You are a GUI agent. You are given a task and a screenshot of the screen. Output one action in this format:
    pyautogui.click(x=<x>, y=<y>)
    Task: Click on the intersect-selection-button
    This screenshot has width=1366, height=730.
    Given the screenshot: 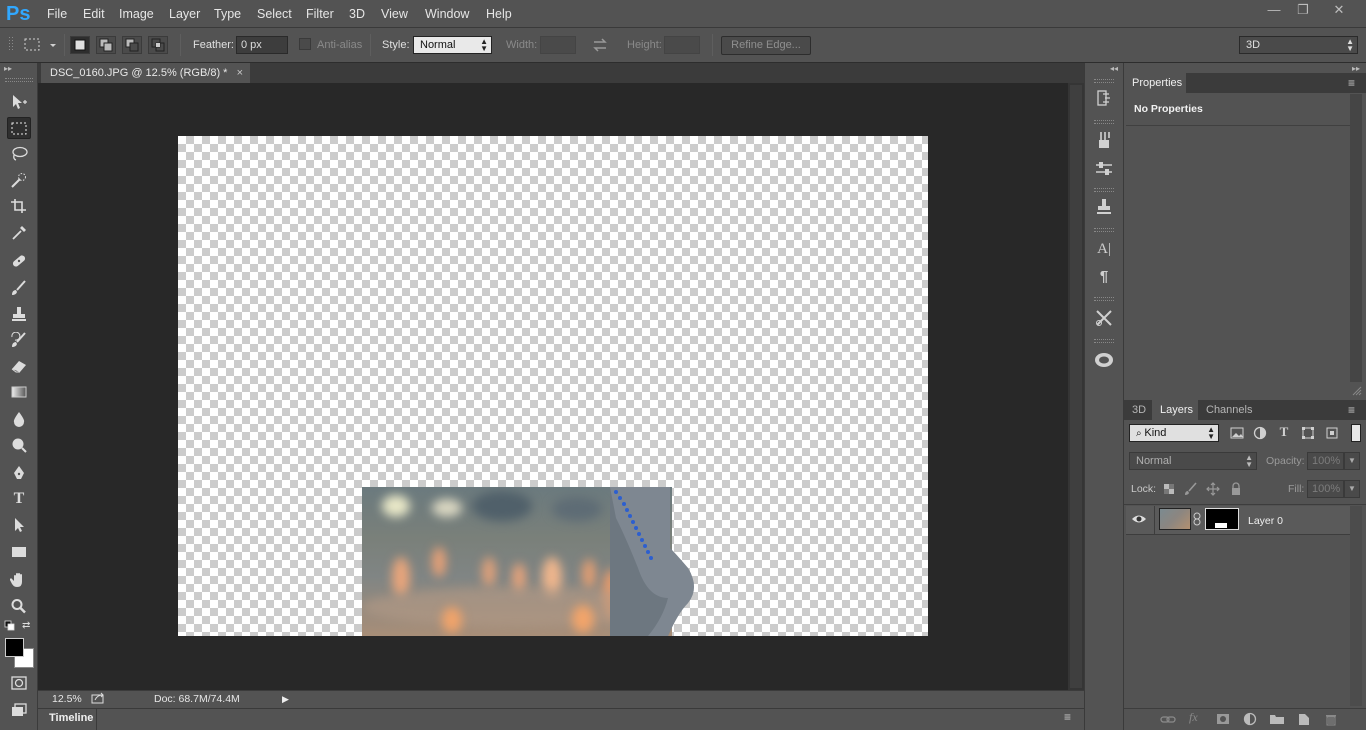 What is the action you would take?
    pyautogui.click(x=158, y=45)
    